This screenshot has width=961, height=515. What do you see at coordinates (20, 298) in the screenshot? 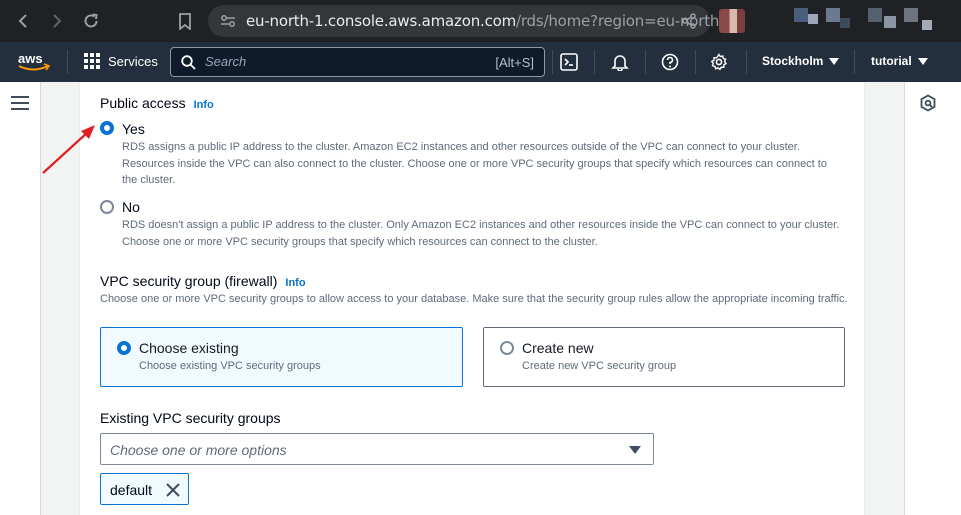
I see `side-navigation-rail` at bounding box center [20, 298].